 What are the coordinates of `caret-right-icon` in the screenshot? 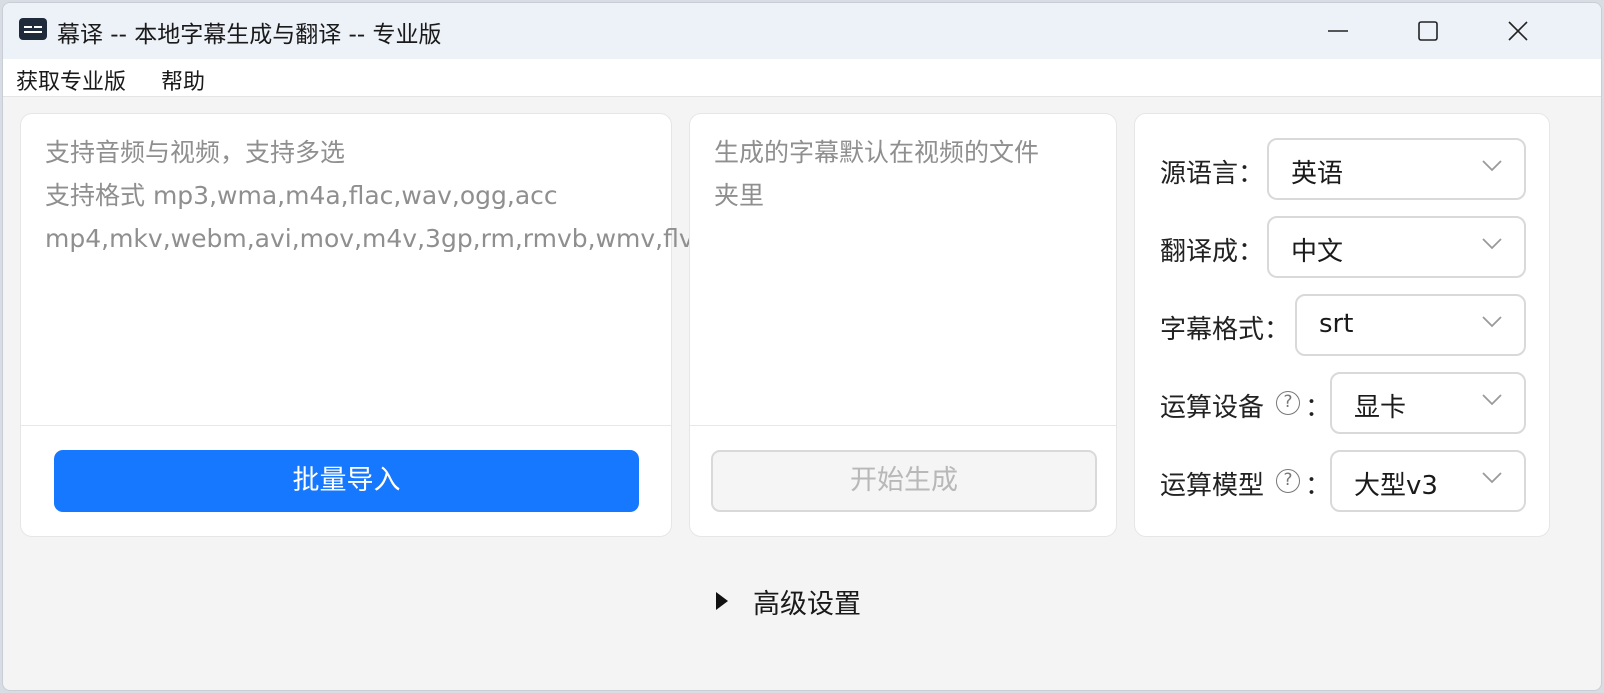 It's located at (722, 601).